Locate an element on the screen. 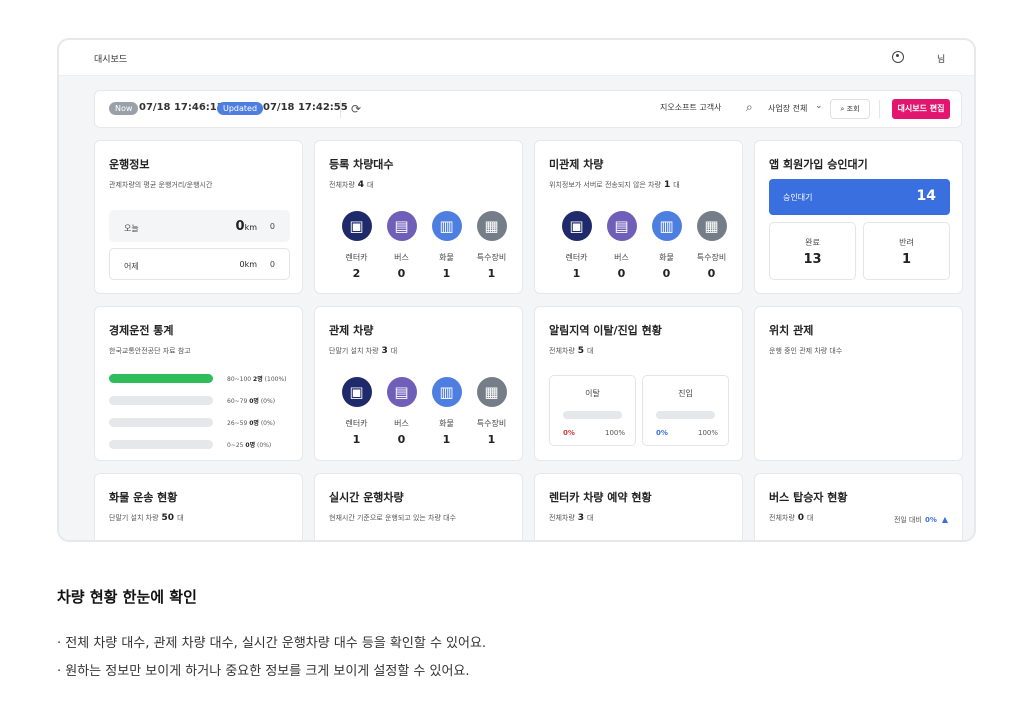 This screenshot has height=708, width=1024. today-stat: 오늘 0km 0 is located at coordinates (199, 226).